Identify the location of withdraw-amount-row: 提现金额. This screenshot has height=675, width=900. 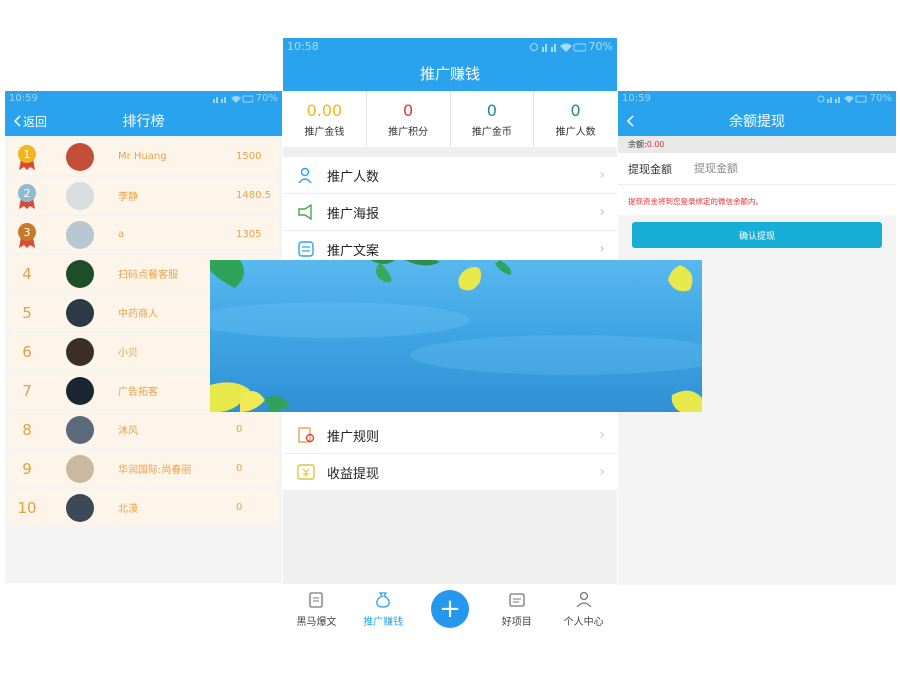
(757, 168).